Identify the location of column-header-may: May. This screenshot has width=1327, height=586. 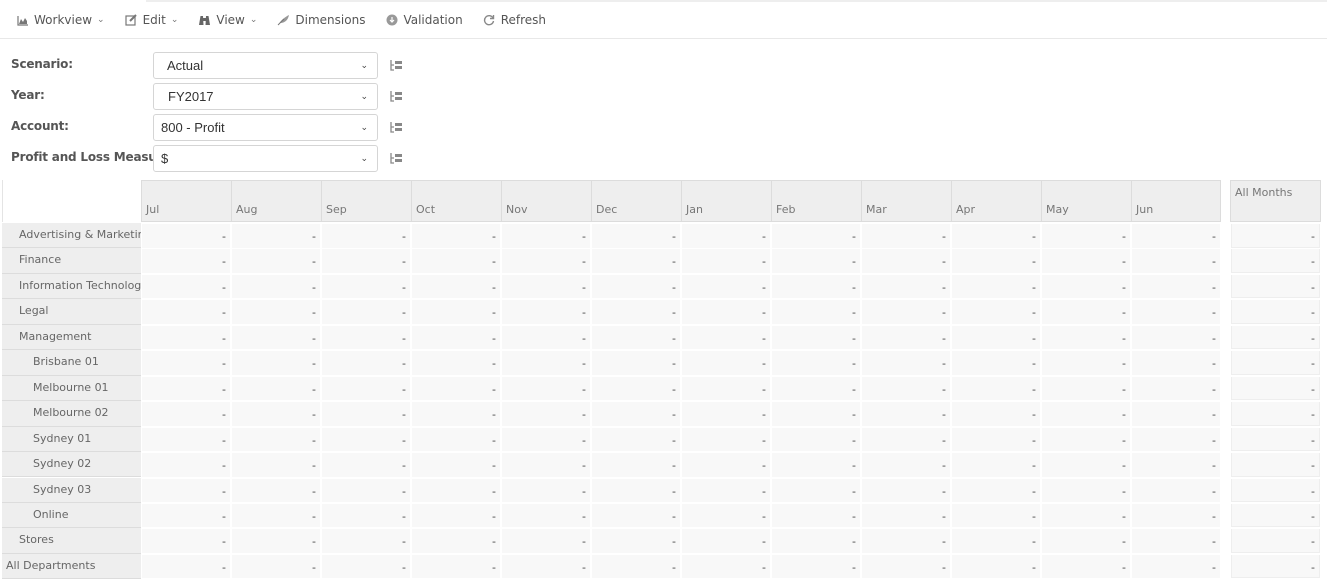
(1086, 201).